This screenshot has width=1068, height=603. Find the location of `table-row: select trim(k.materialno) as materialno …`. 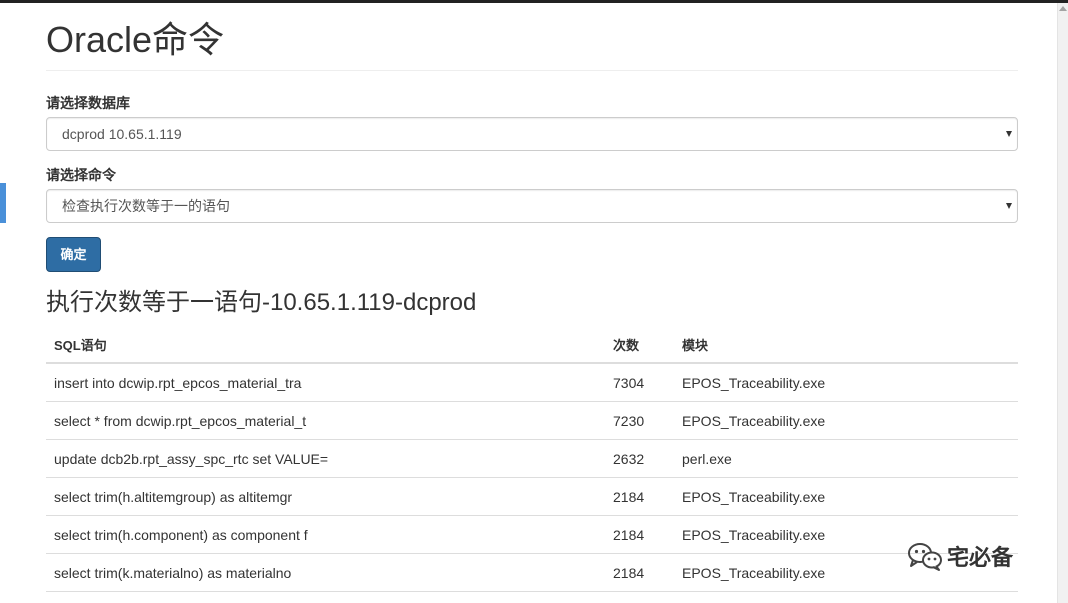

table-row: select trim(k.materialno) as materialno … is located at coordinates (532, 572).